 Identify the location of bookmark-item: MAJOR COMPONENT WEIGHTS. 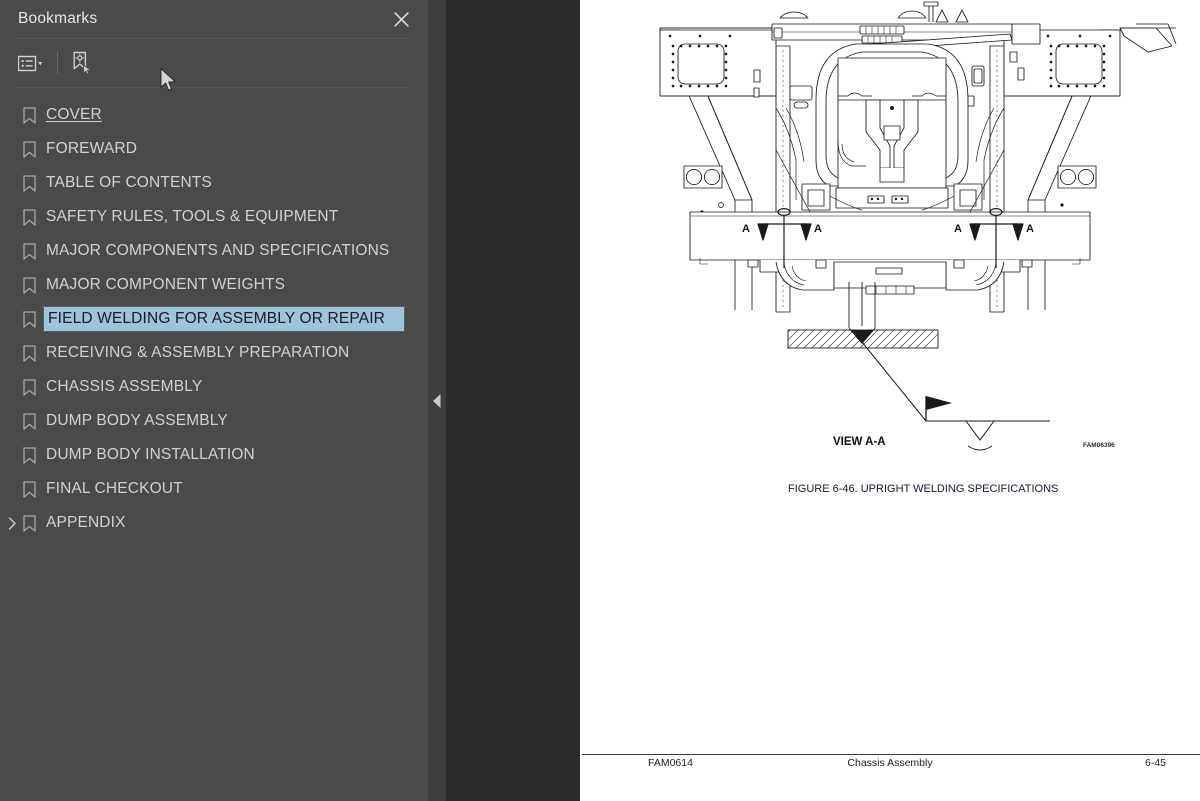
(214, 285).